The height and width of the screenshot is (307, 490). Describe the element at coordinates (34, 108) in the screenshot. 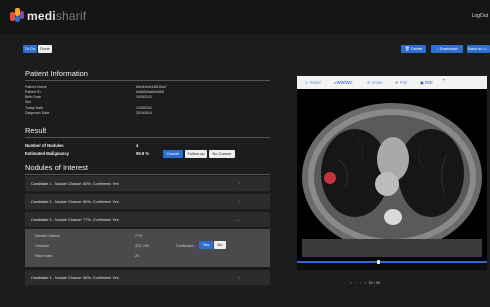

I see `today-date-label: Today Date` at that location.